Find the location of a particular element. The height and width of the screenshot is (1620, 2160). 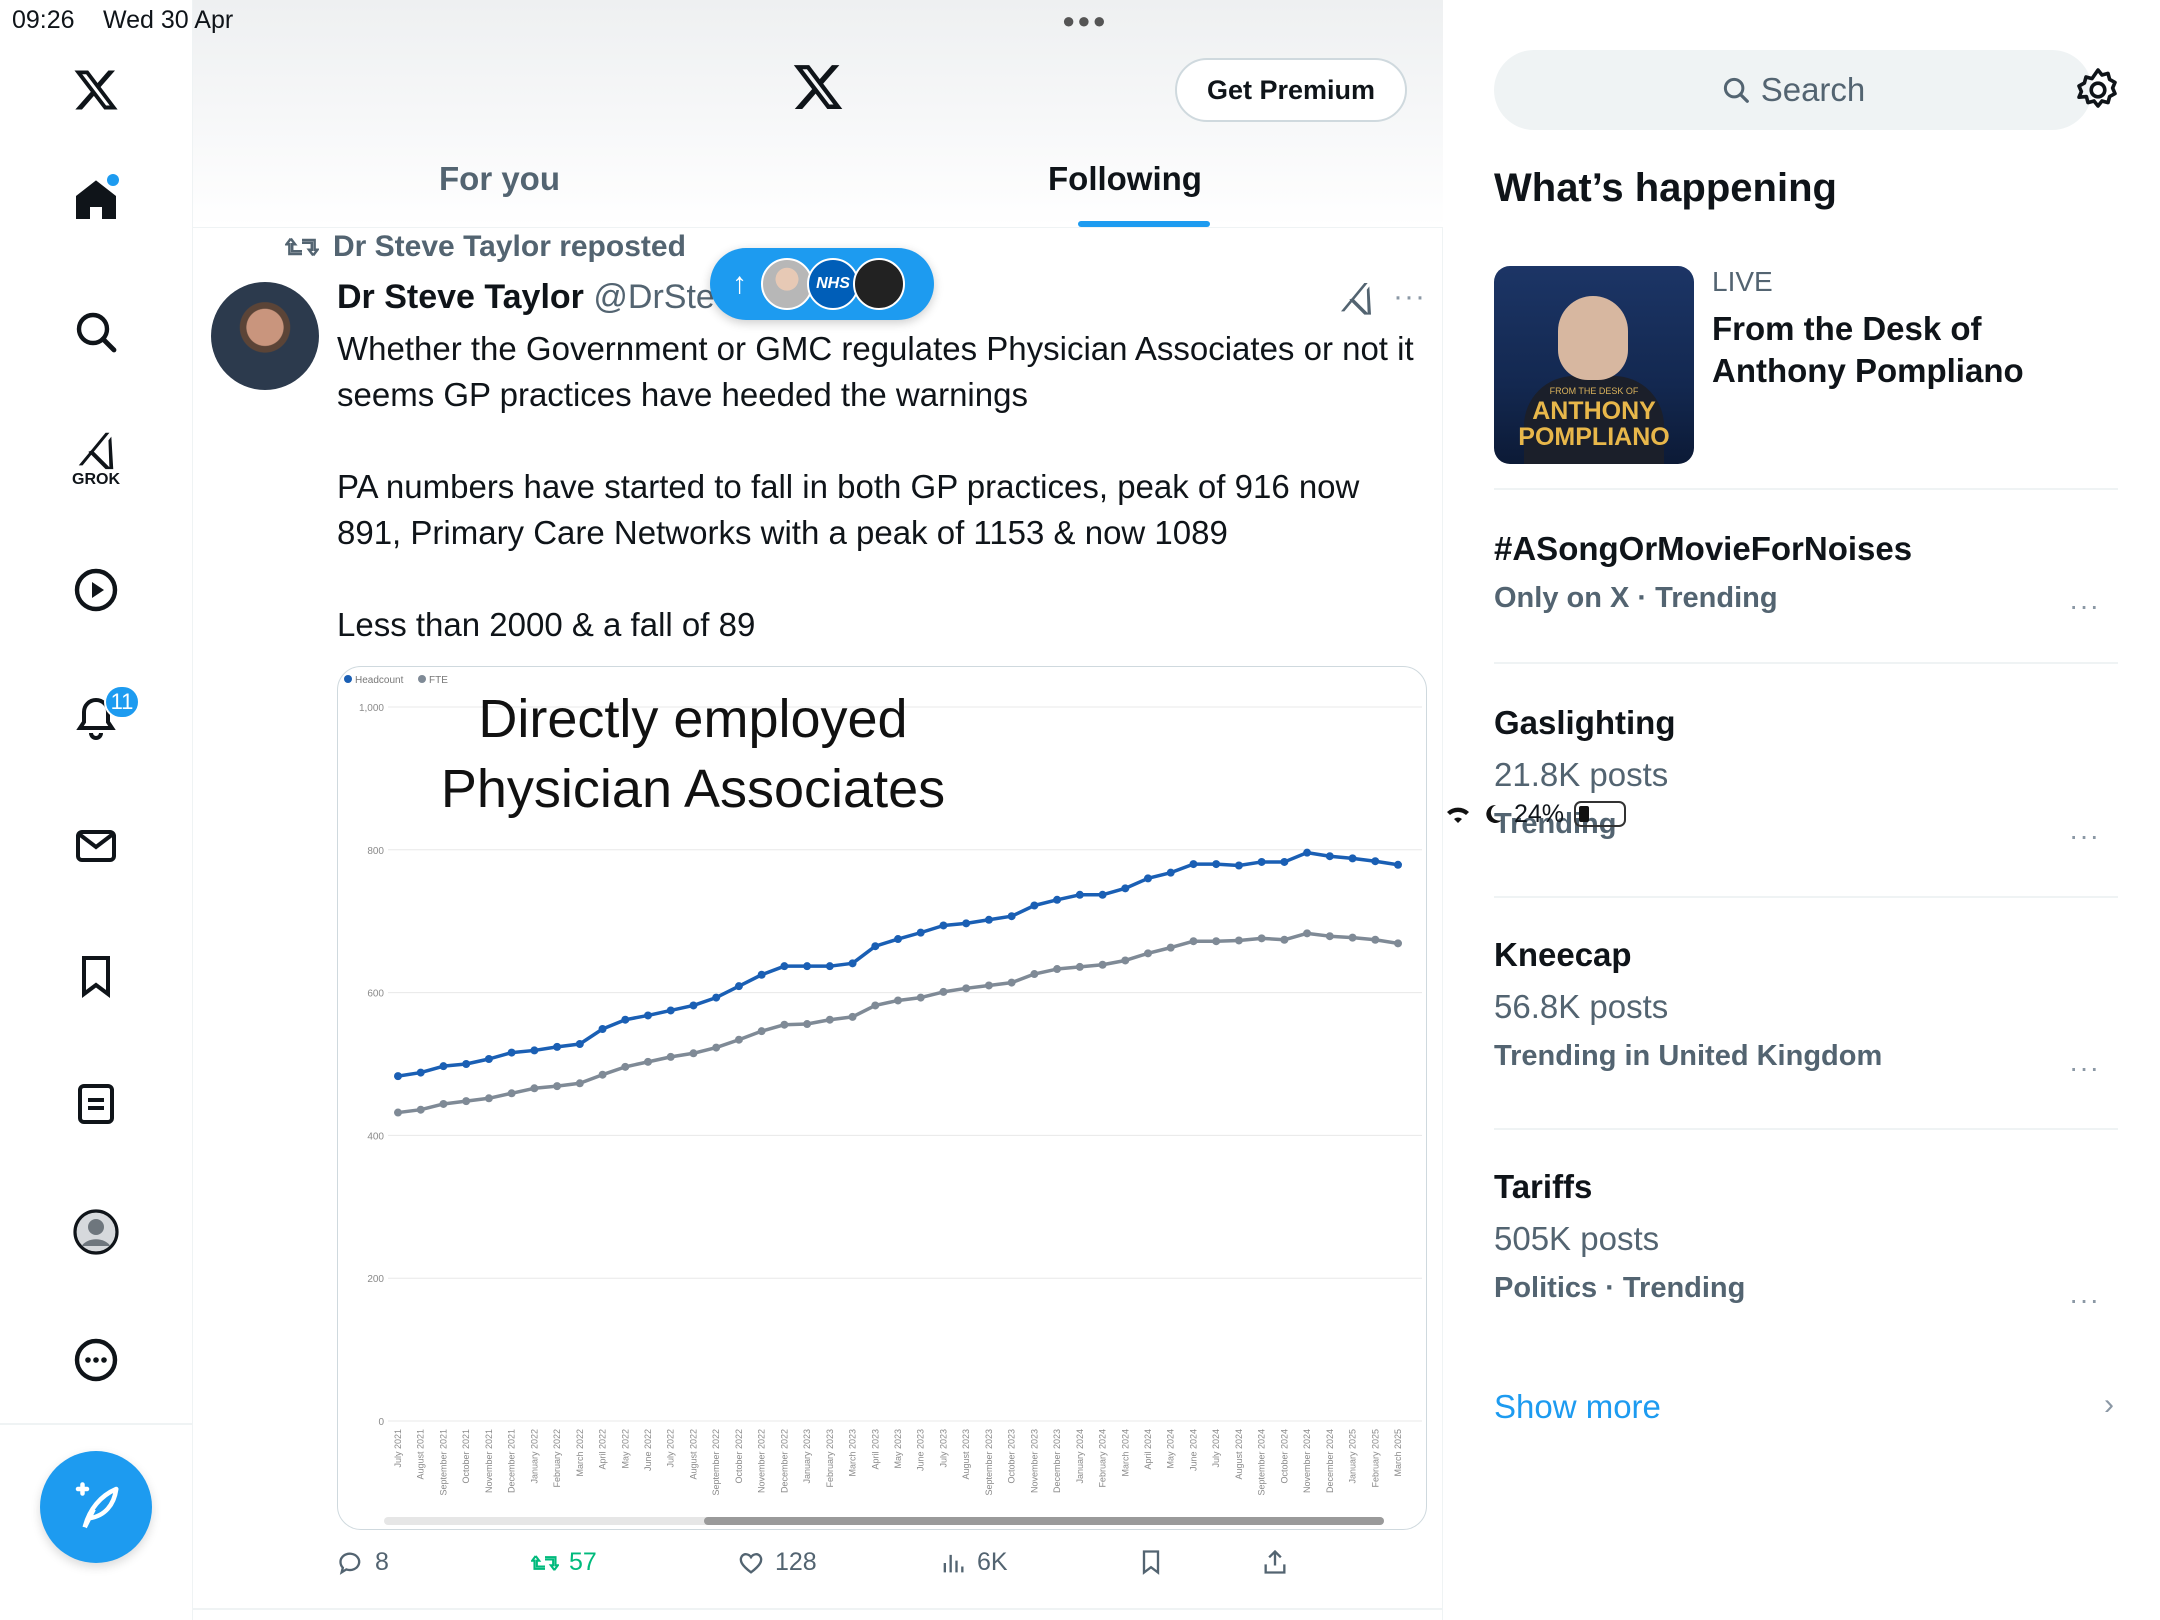

left-nav: GROK 11 is located at coordinates (96, 810).